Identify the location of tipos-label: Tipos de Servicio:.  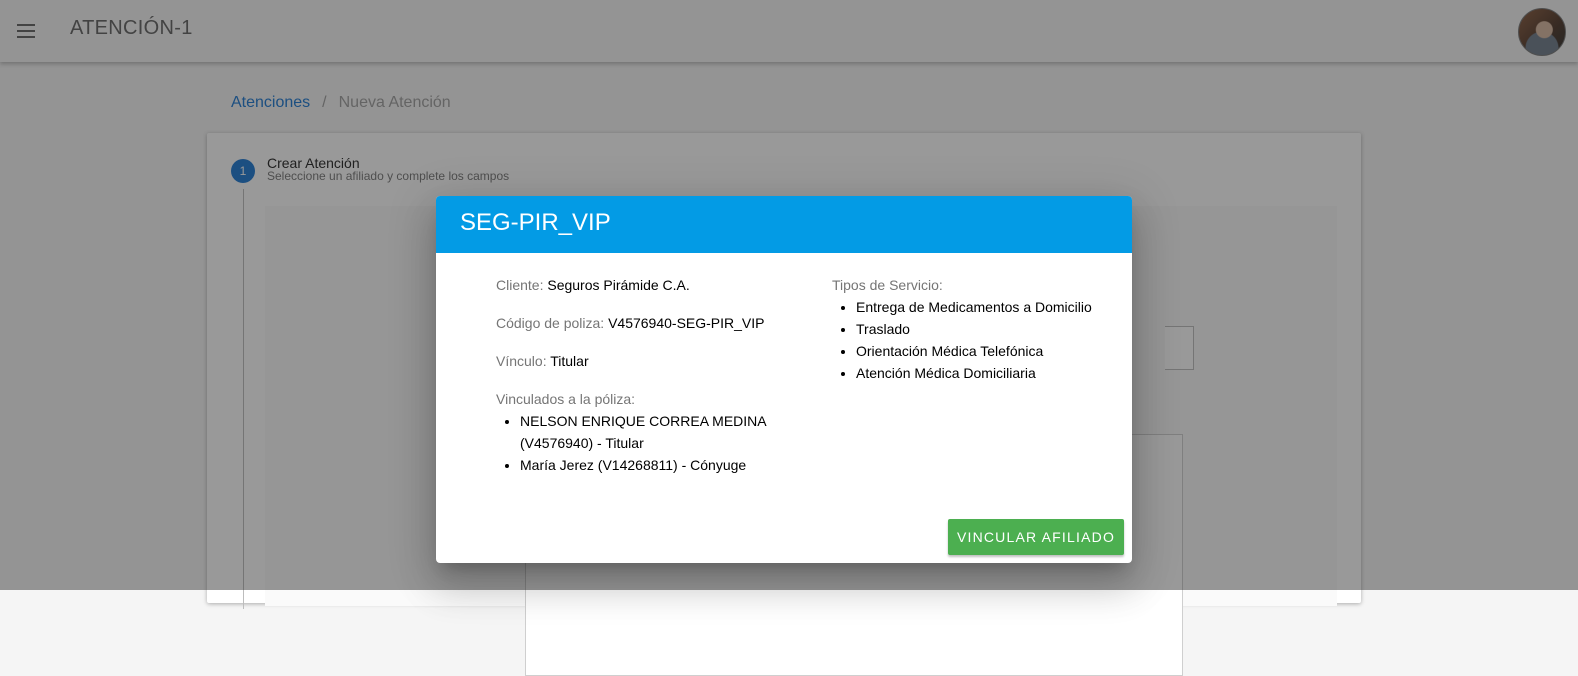
(887, 285).